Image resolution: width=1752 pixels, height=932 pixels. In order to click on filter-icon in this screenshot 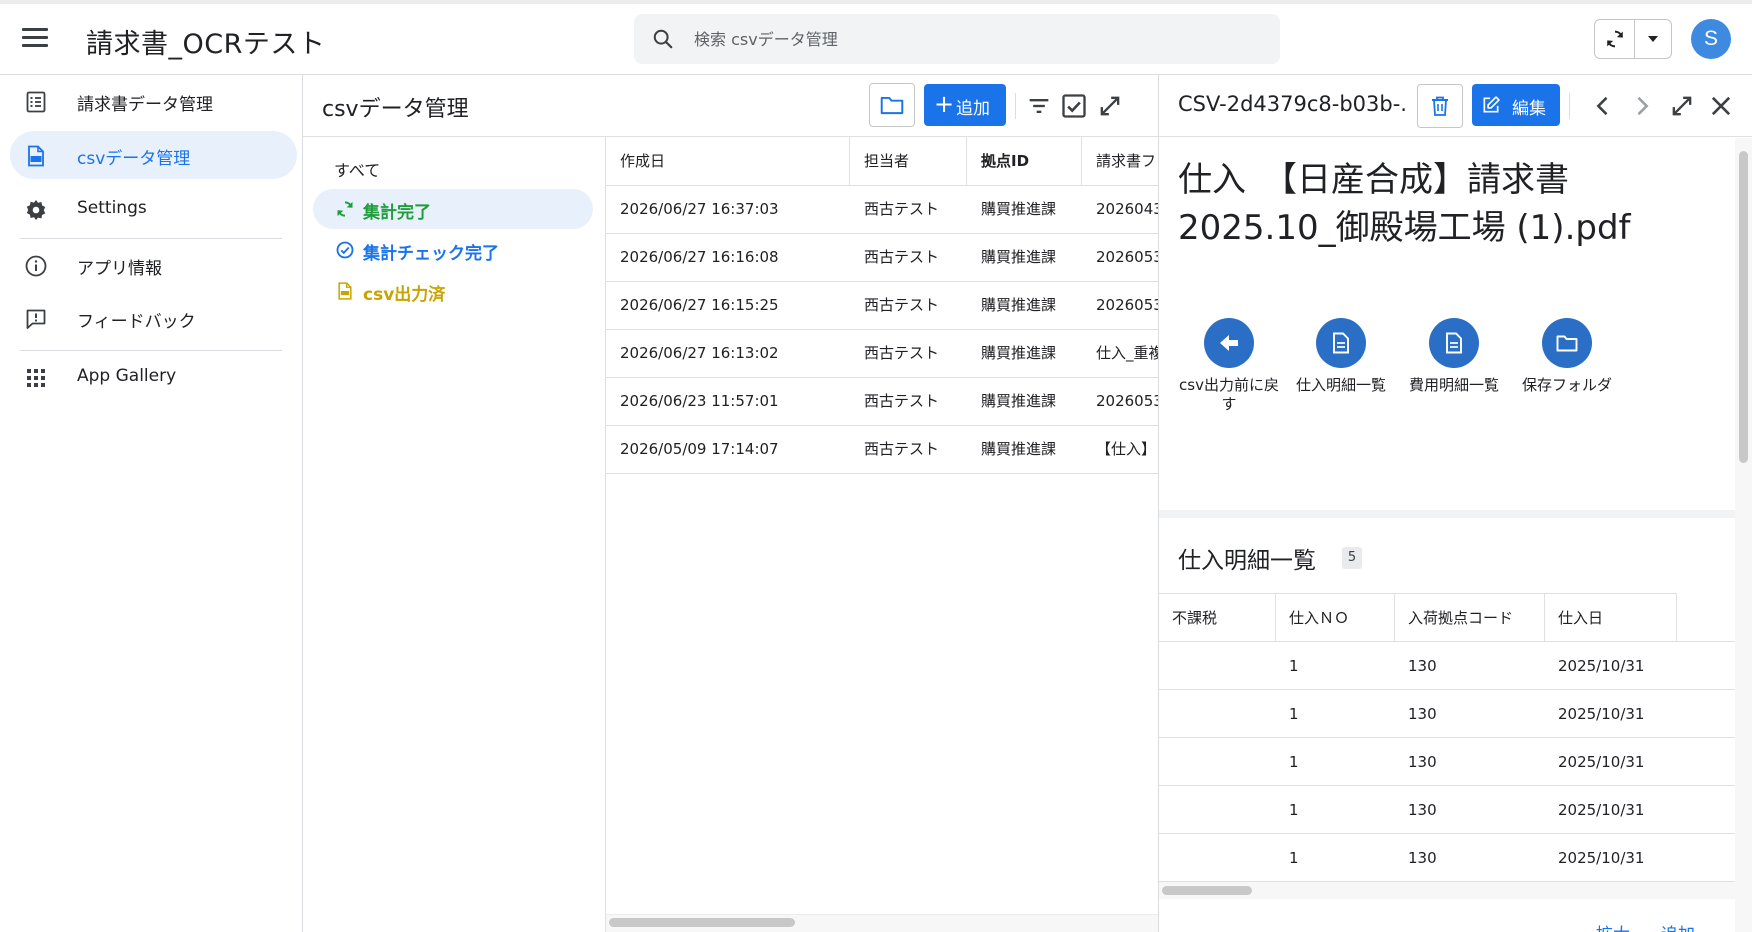, I will do `click(1039, 106)`.